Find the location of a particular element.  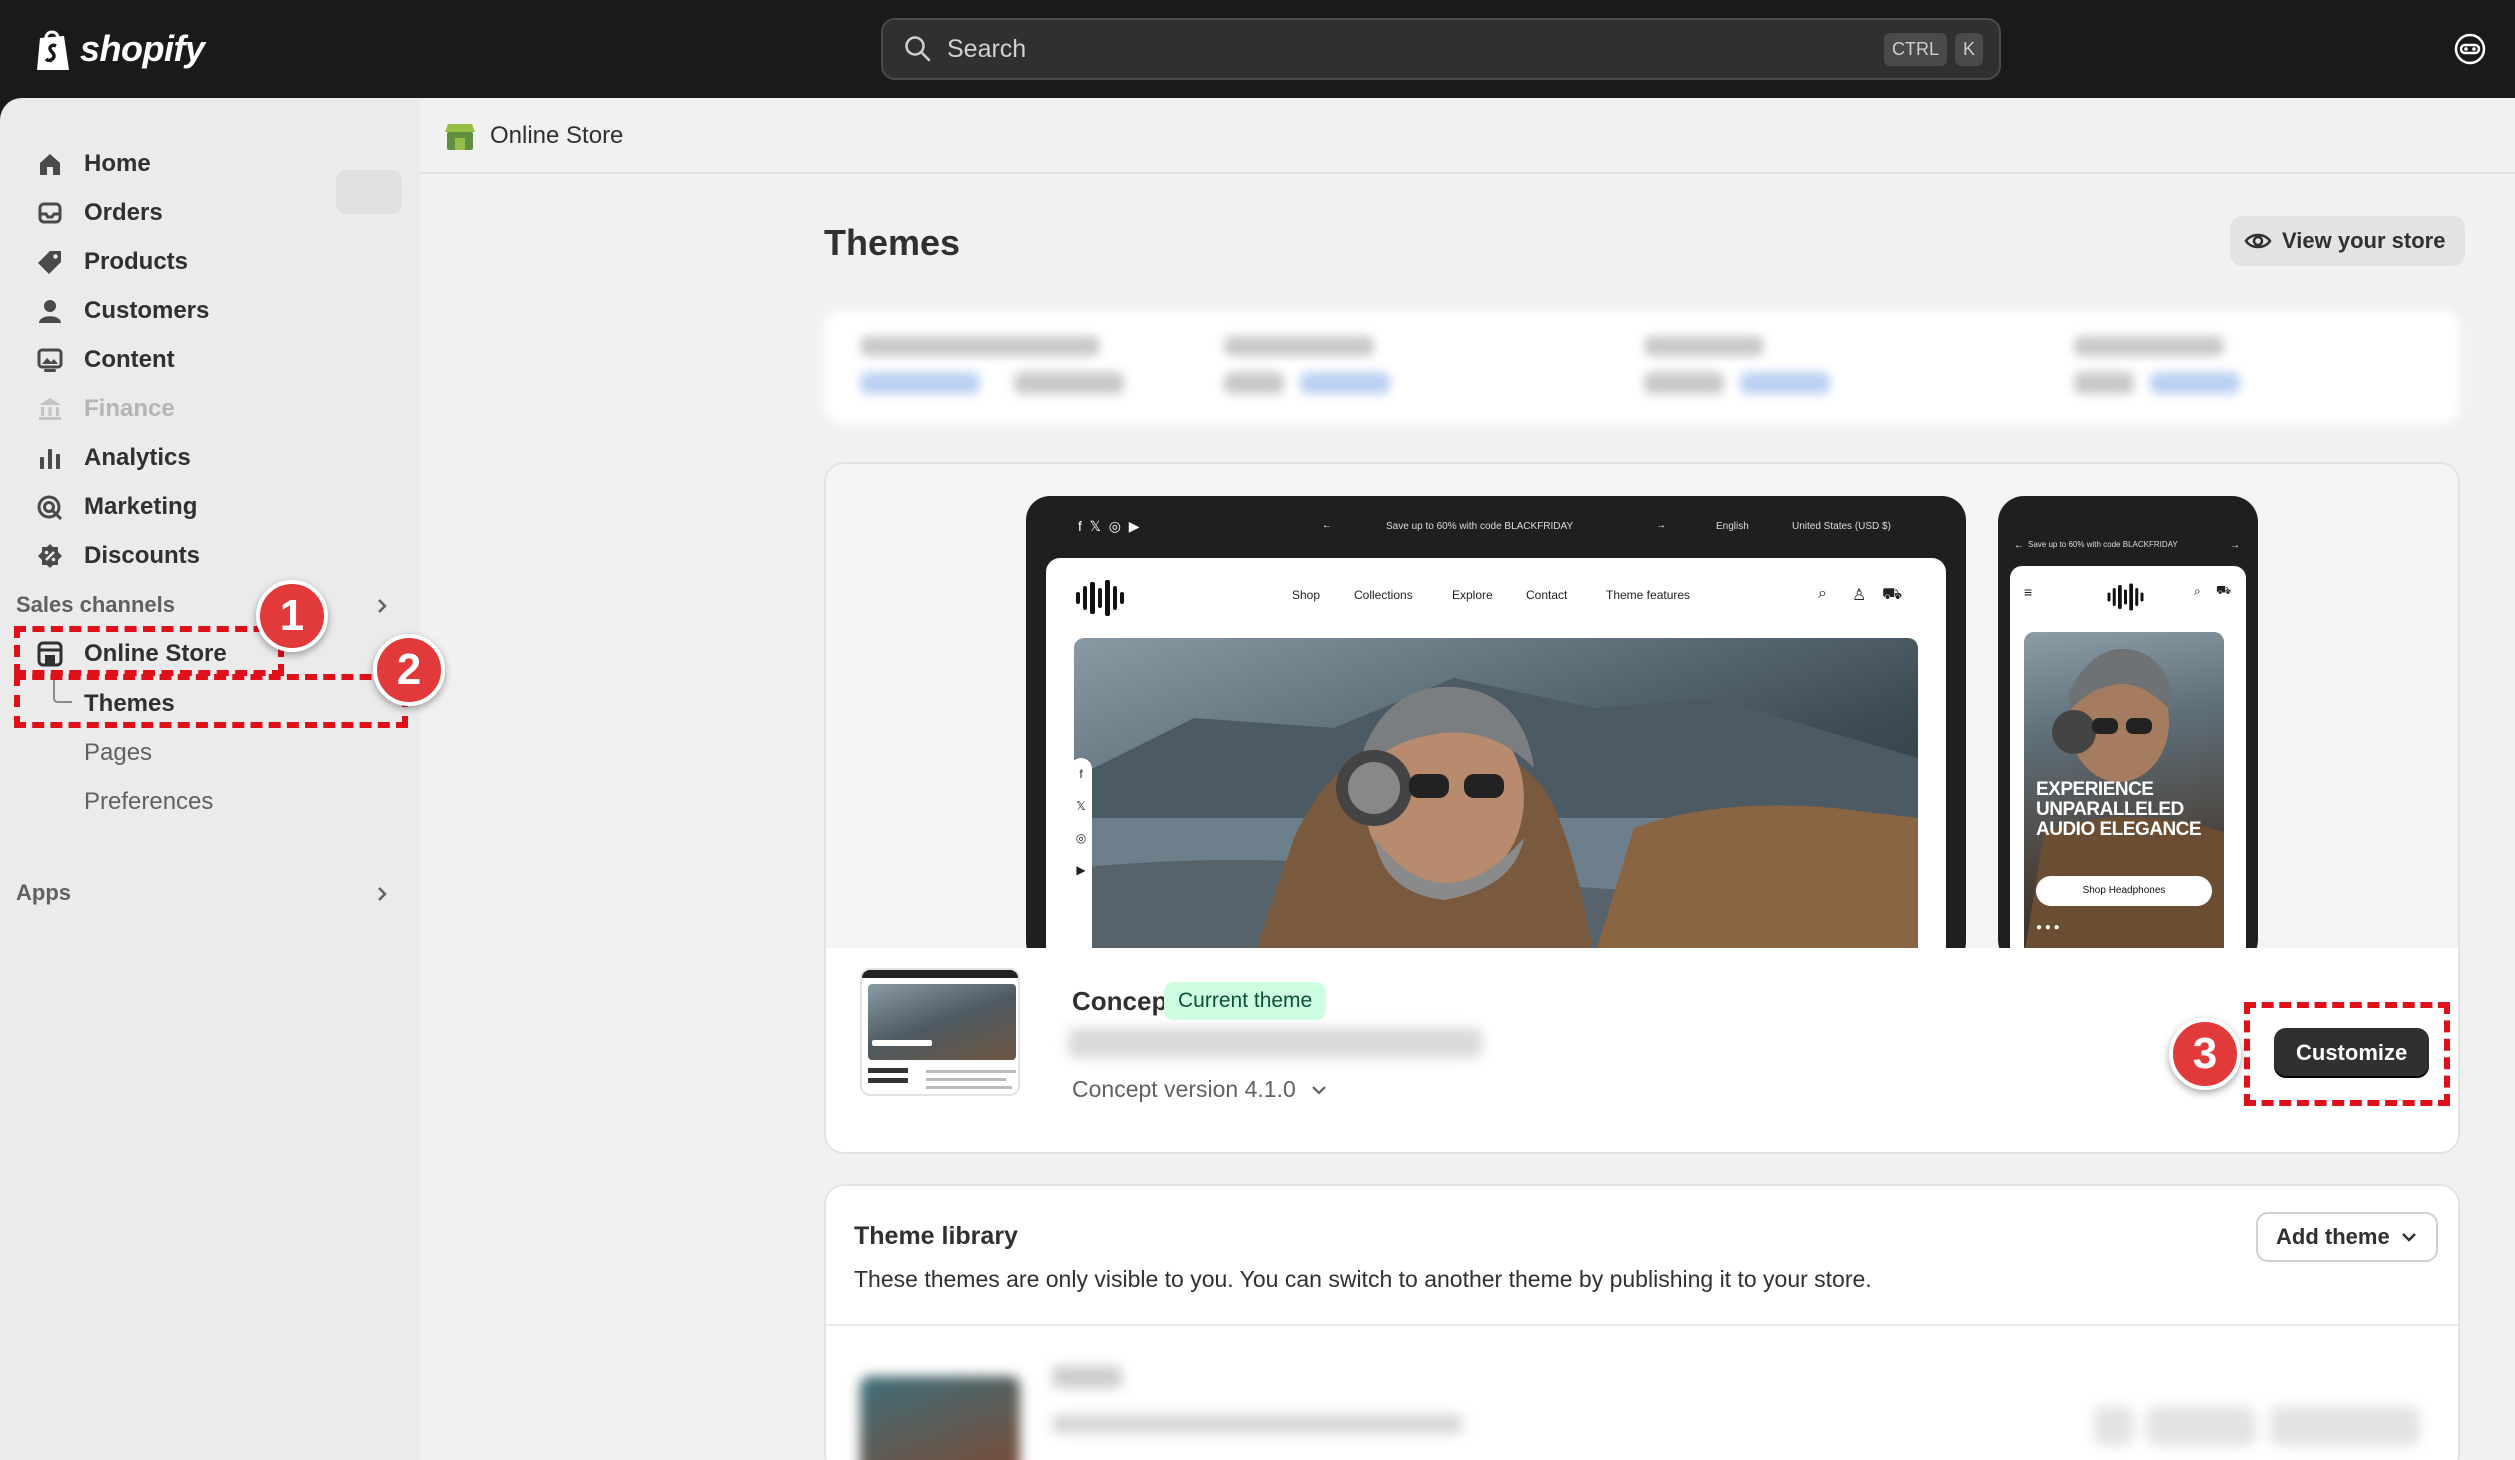

shortcut-key-ctrl: CTRL is located at coordinates (1915, 49).